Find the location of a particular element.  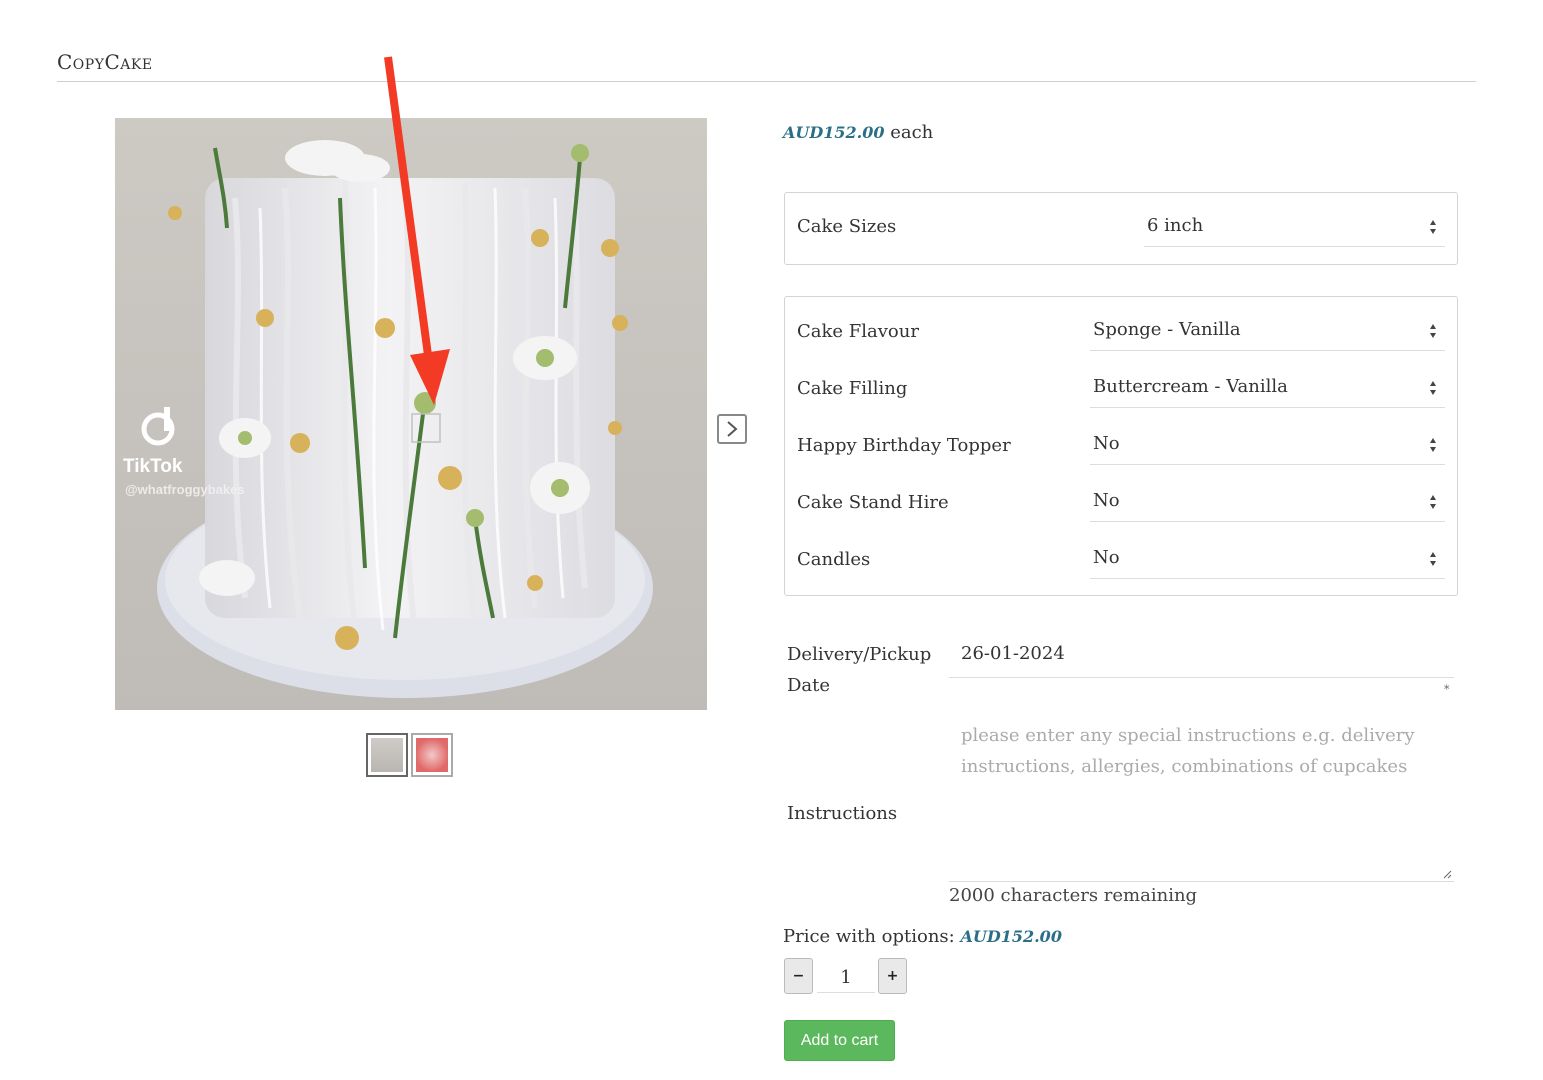

price-with-options: Price with options: AUD152.00 is located at coordinates (922, 936).